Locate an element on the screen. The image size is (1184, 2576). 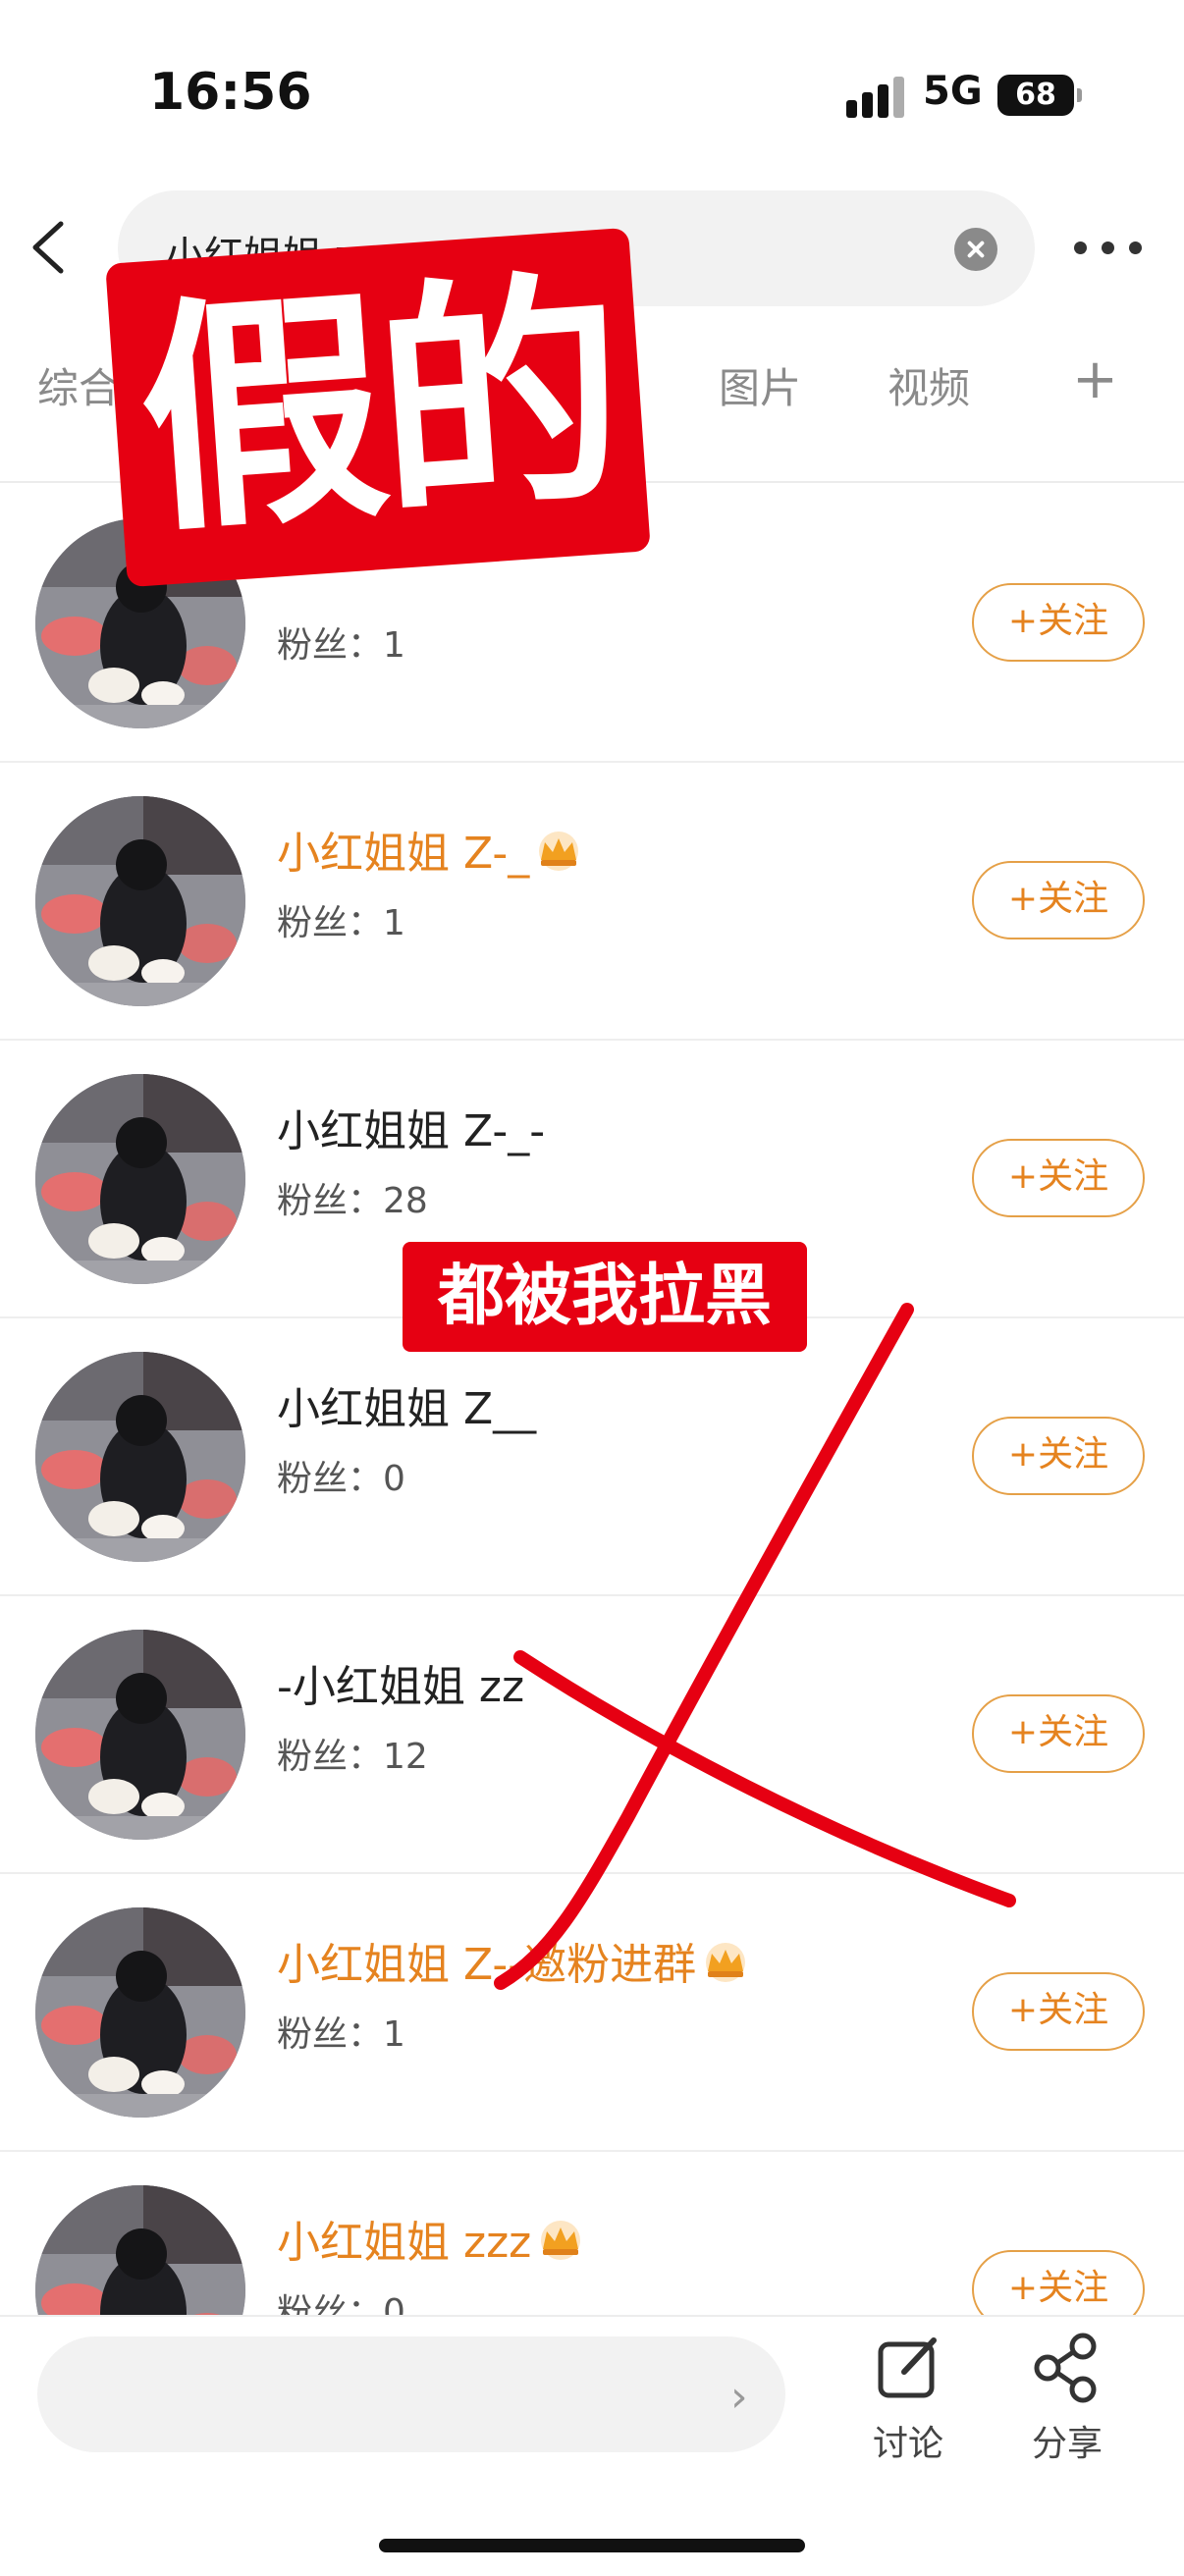
edit-icon is located at coordinates (907, 2367).